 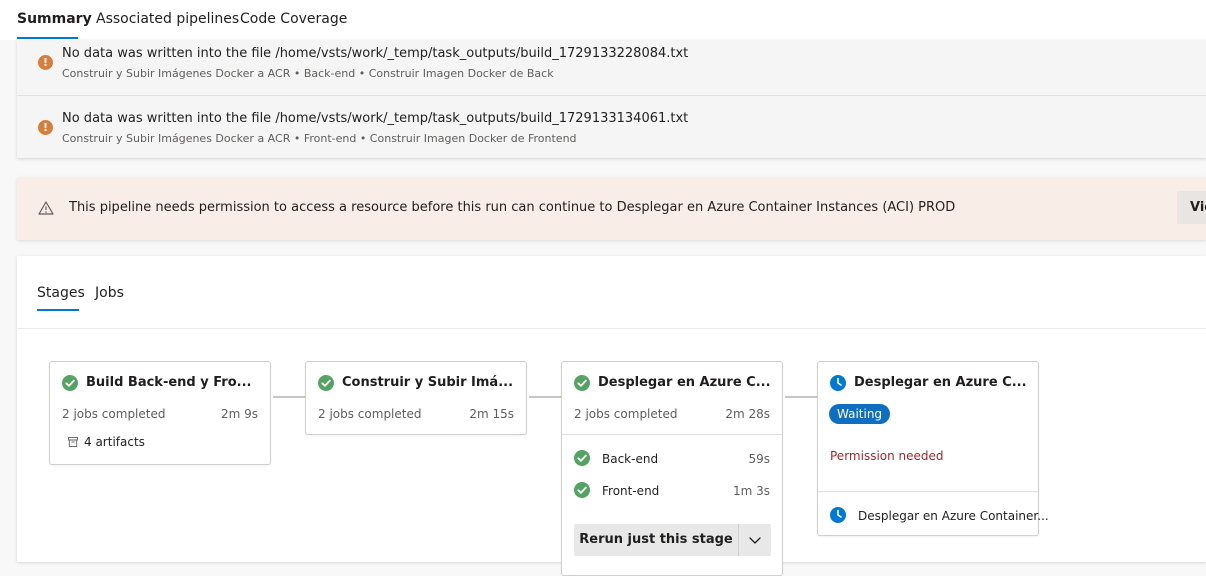 What do you see at coordinates (54, 19) in the screenshot?
I see `tab-summary: Summary` at bounding box center [54, 19].